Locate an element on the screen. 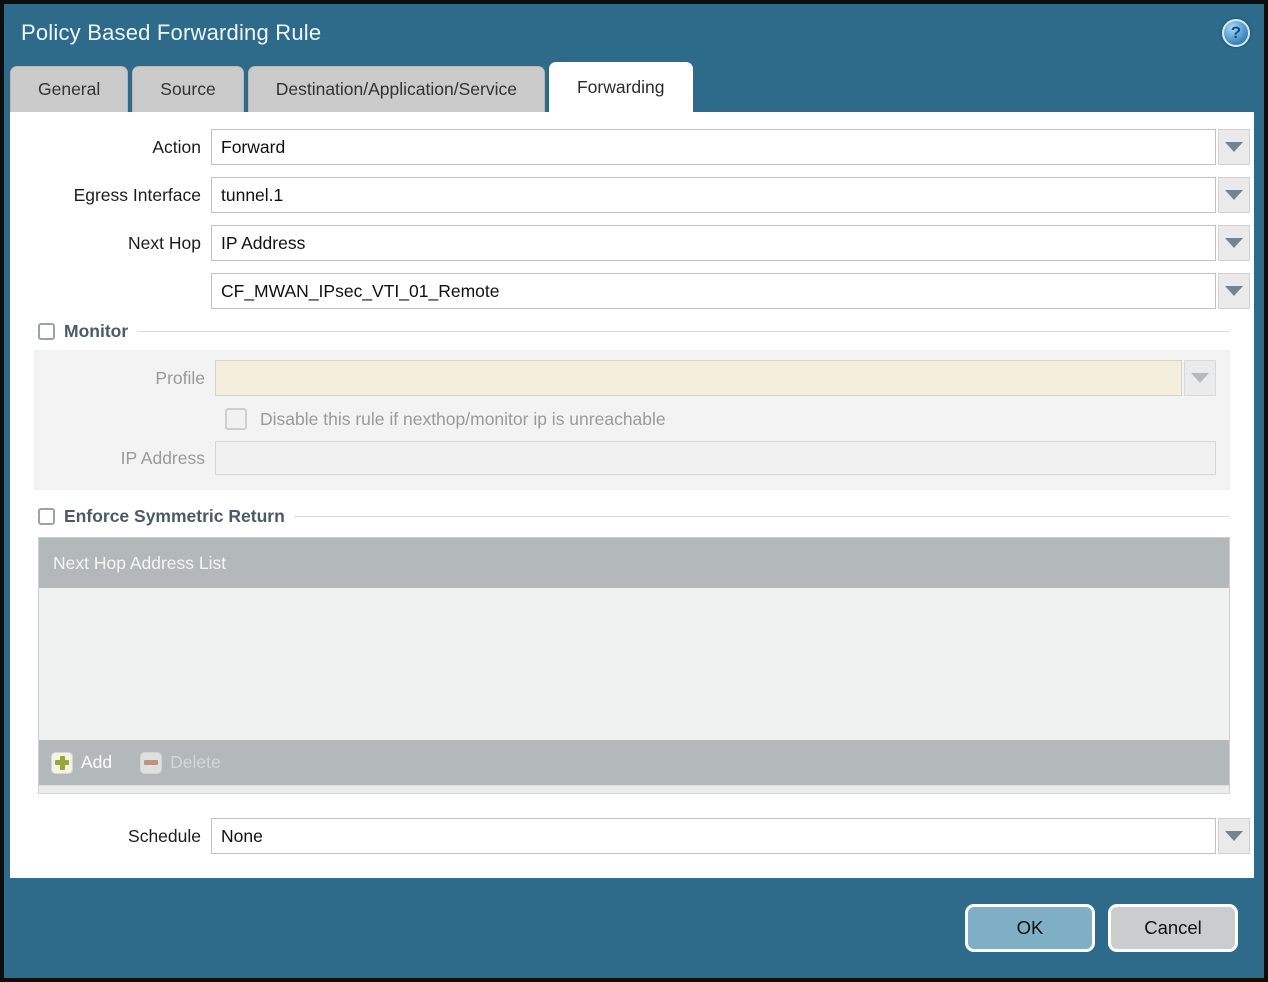 The image size is (1268, 982). tab-forwarding: Forwarding is located at coordinates (620, 87).